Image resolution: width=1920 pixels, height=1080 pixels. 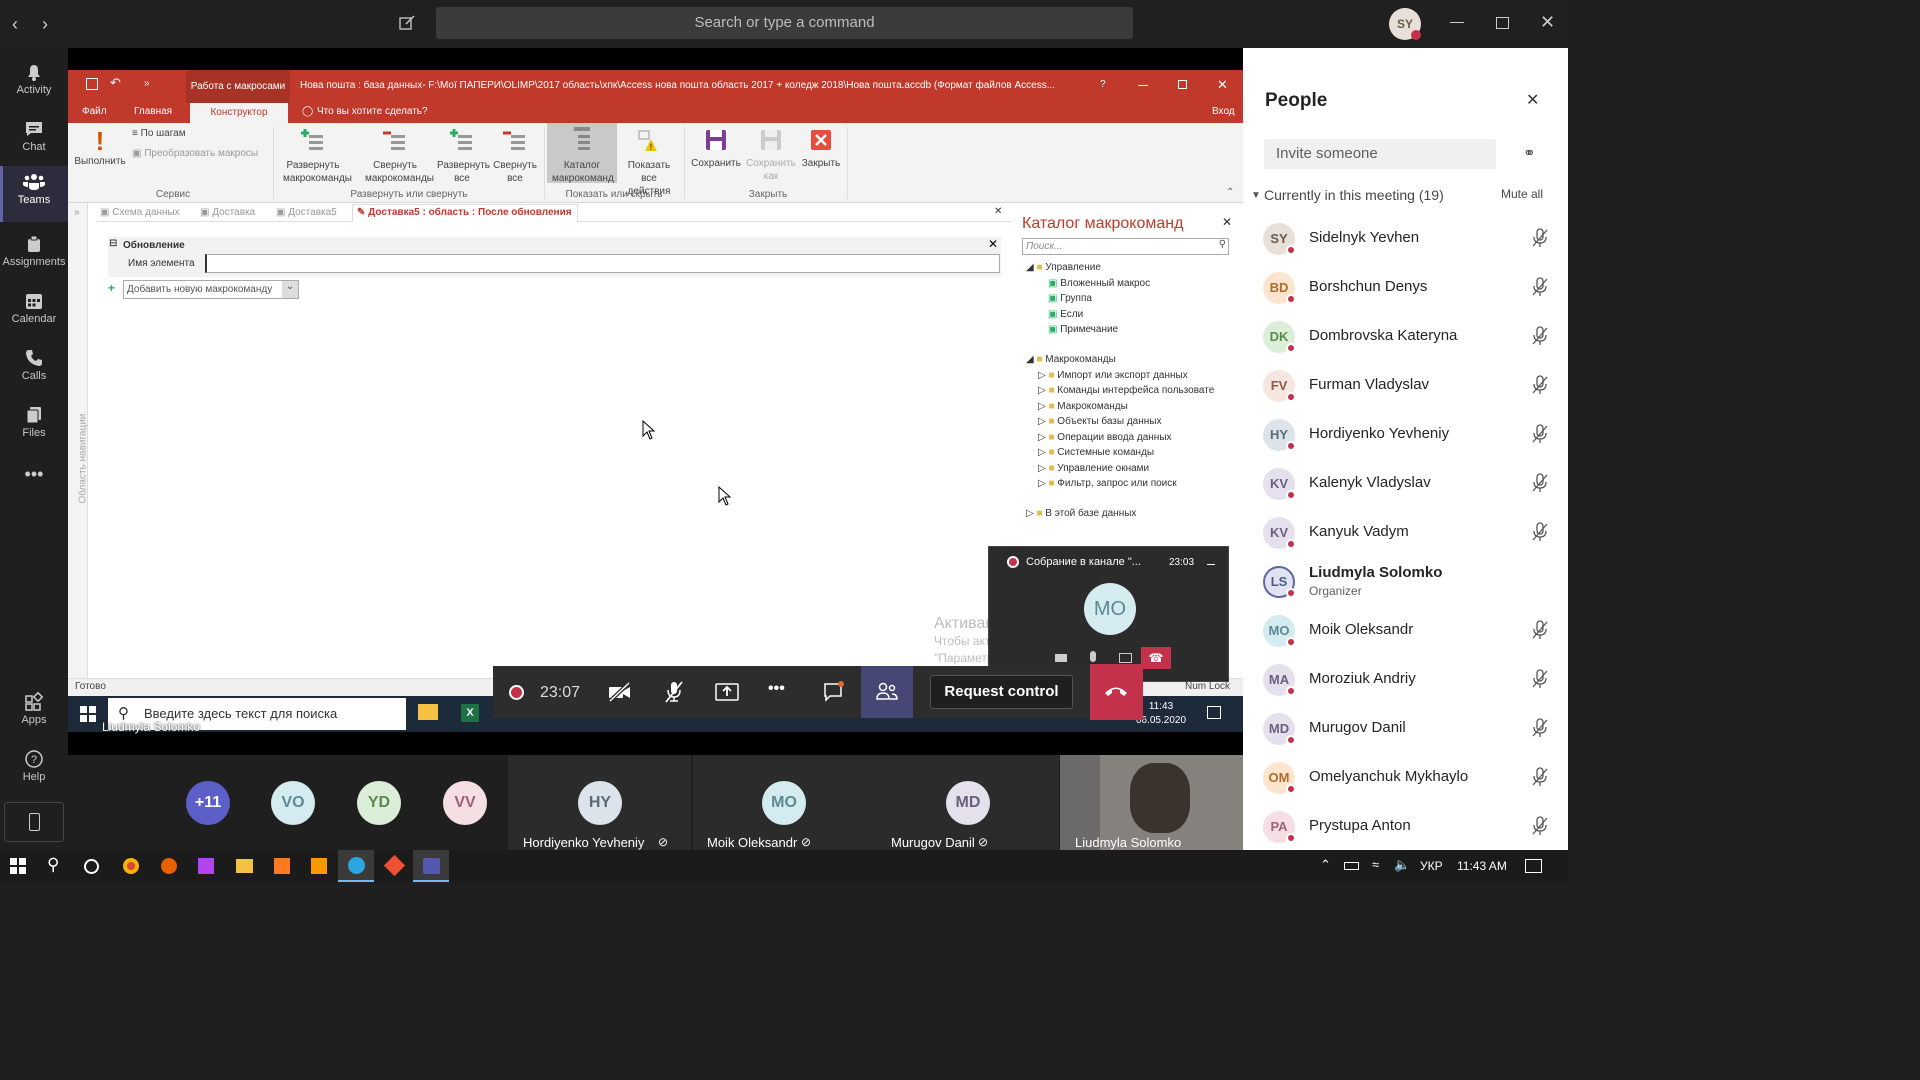 What do you see at coordinates (887, 692) in the screenshot?
I see `participants-button` at bounding box center [887, 692].